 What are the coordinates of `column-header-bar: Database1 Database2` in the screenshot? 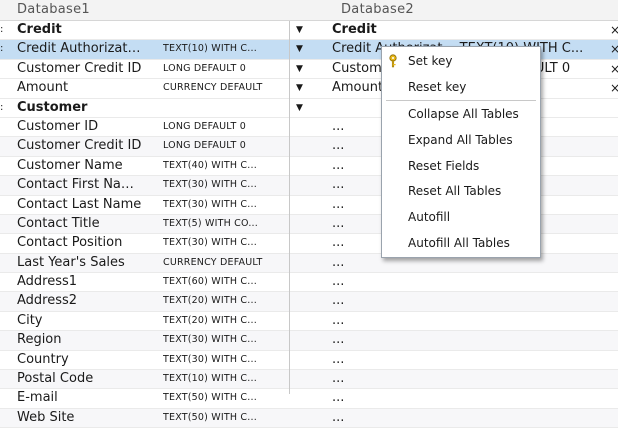 It's located at (309, 10).